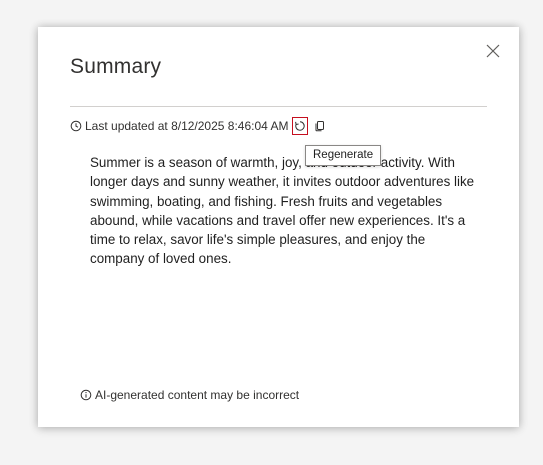  I want to click on close-icon, so click(493, 51).